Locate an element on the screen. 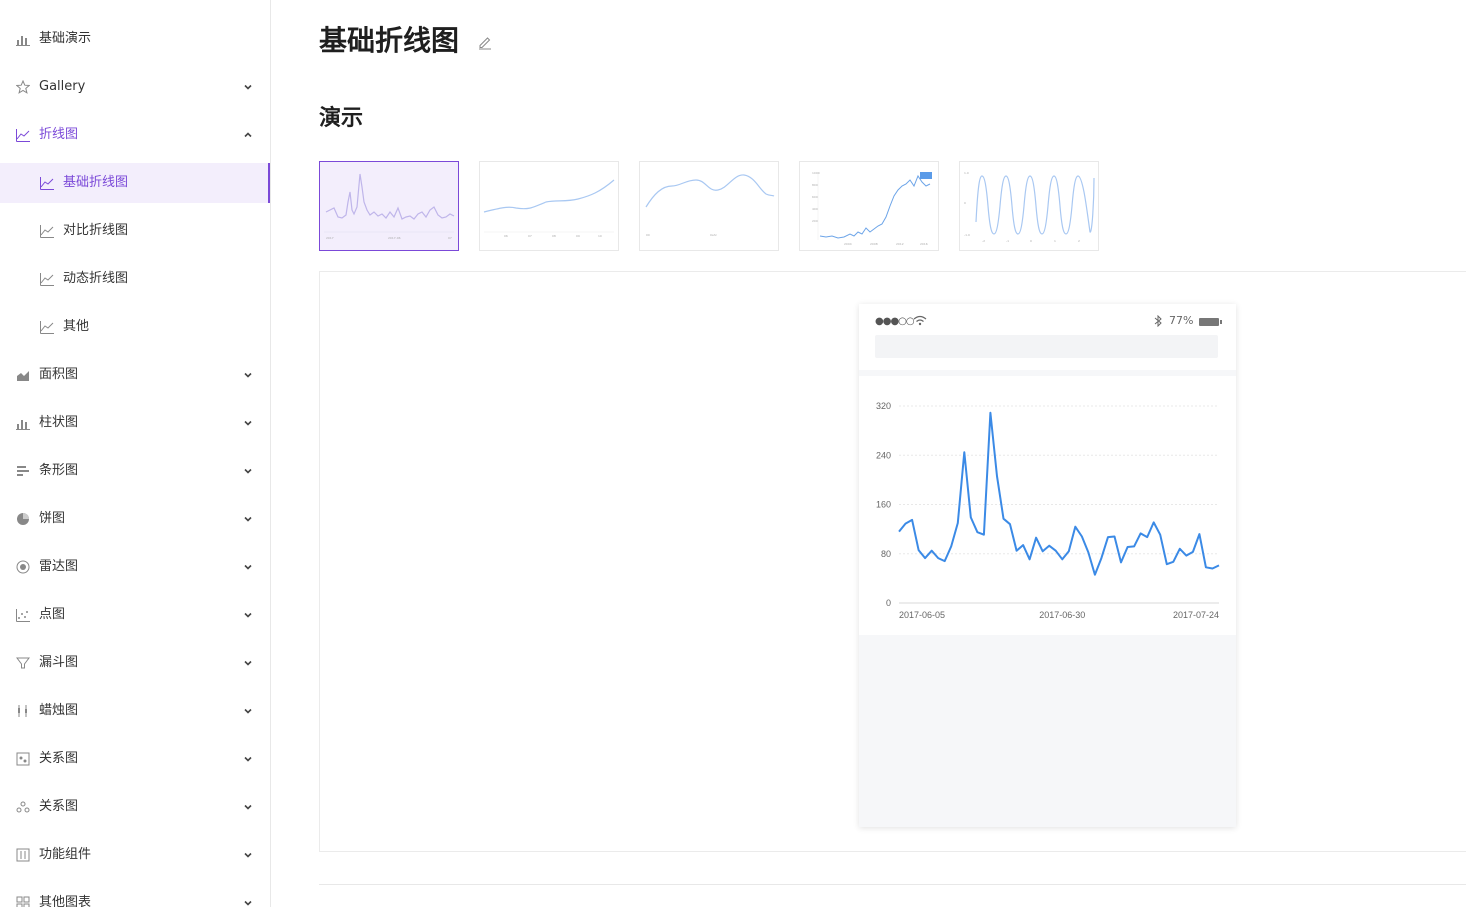 This screenshot has height=907, width=1466. svg-text: 2008 is located at coordinates (874, 244).